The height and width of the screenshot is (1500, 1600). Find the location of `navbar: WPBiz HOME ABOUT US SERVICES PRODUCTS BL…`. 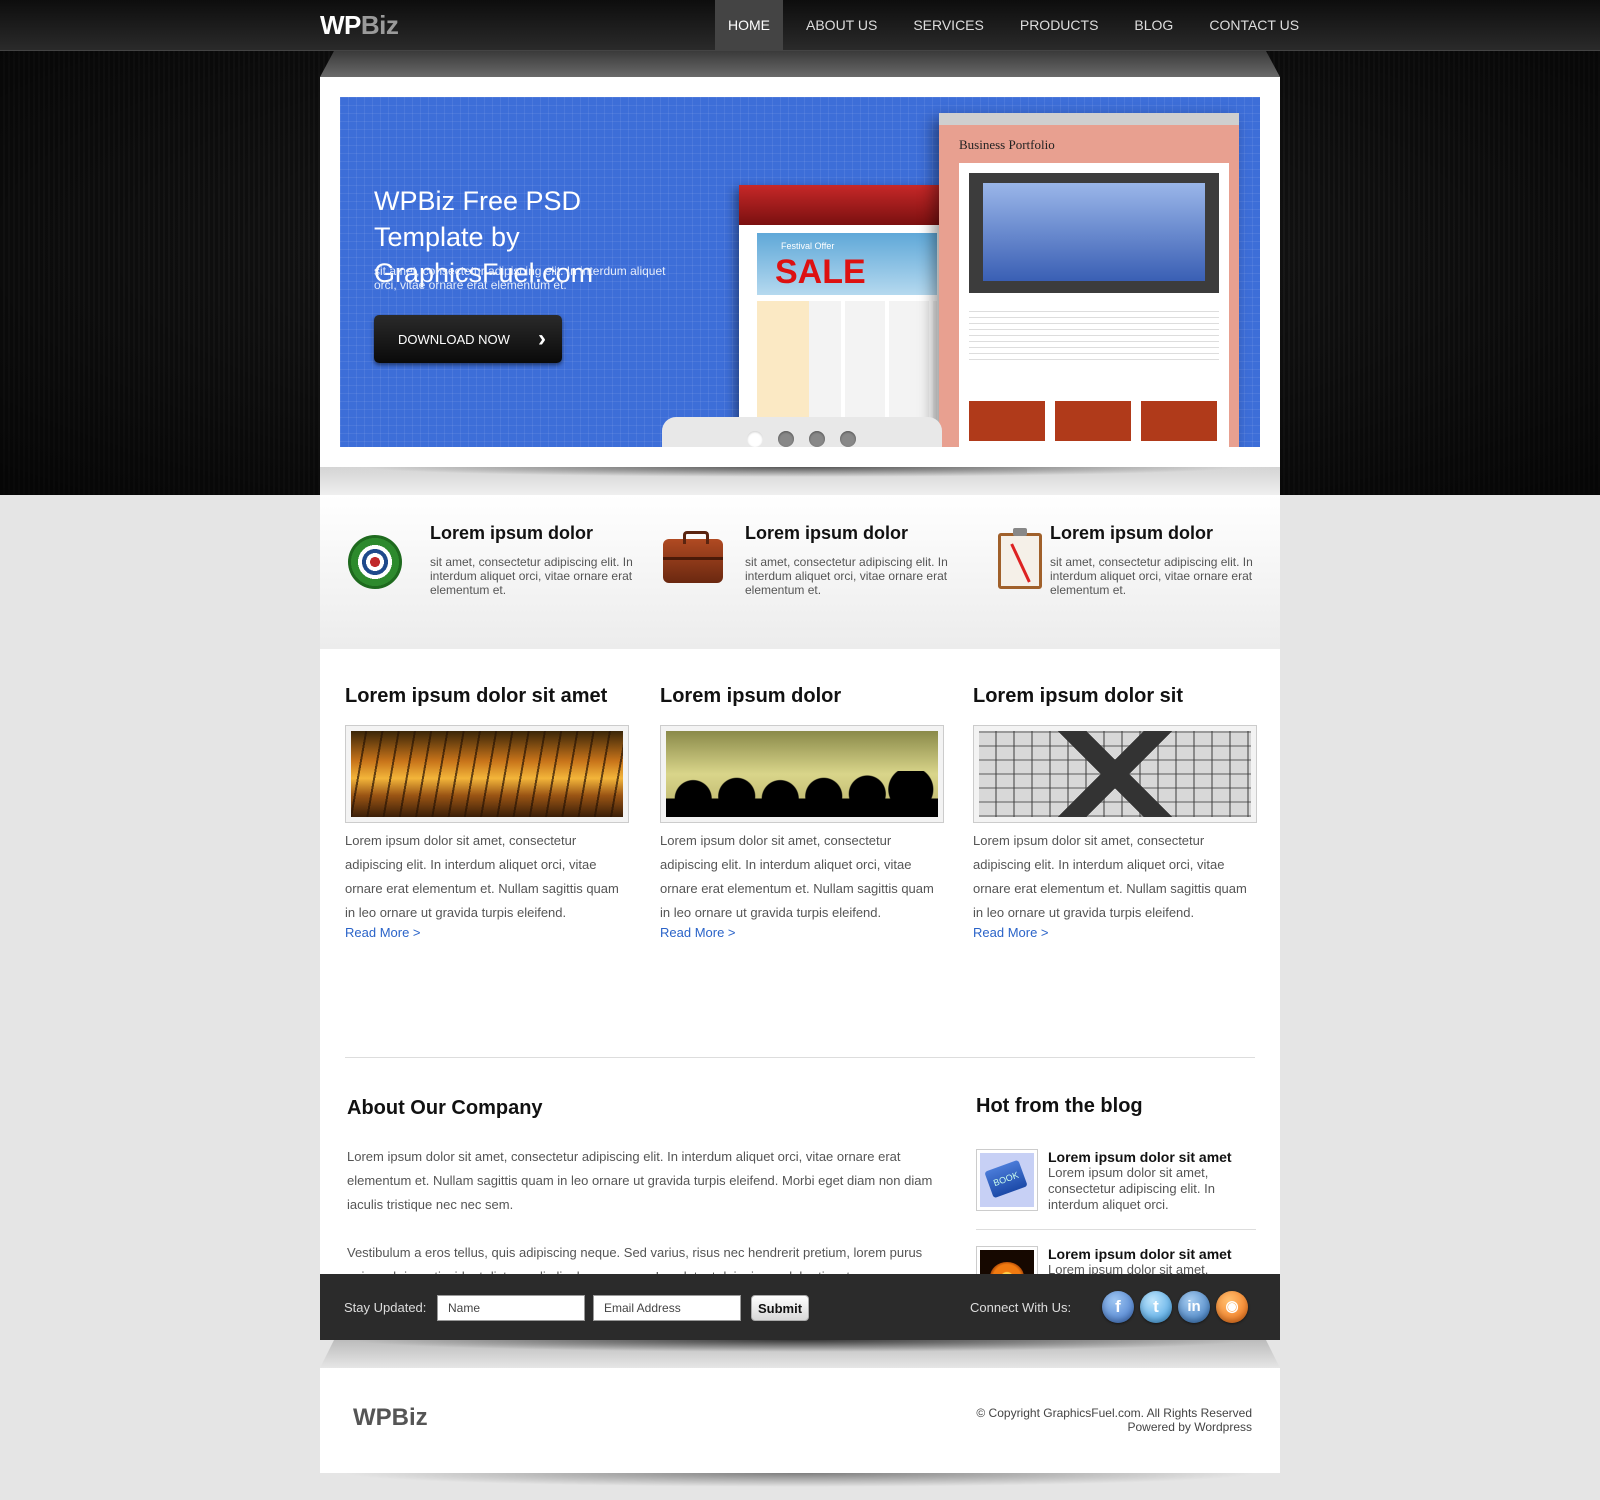

navbar: WPBiz HOME ABOUT US SERVICES PRODUCTS BL… is located at coordinates (800, 25).